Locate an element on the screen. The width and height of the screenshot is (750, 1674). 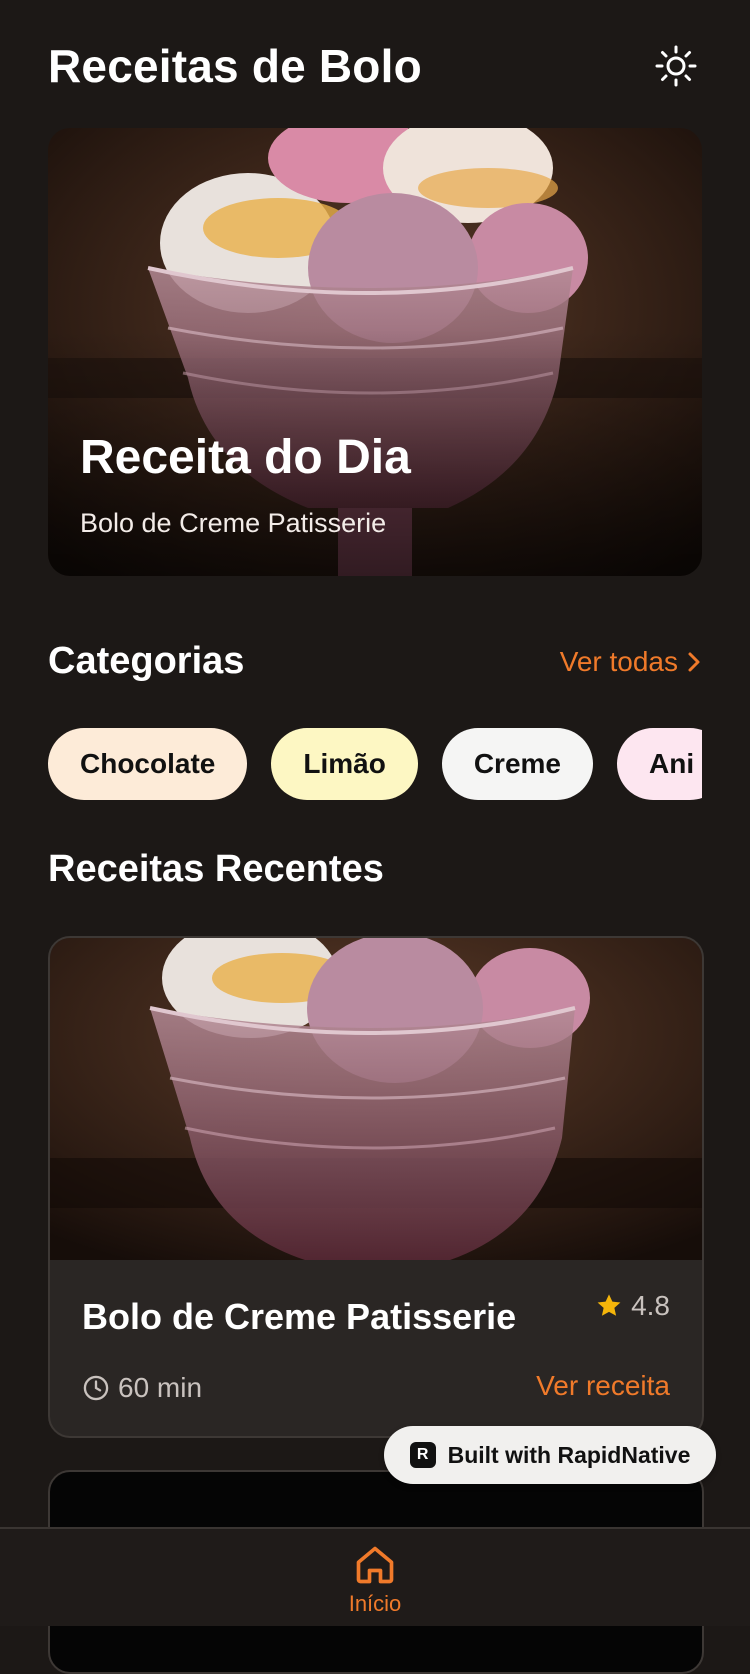
recent-header: Receitas Recentes is located at coordinates (375, 869).